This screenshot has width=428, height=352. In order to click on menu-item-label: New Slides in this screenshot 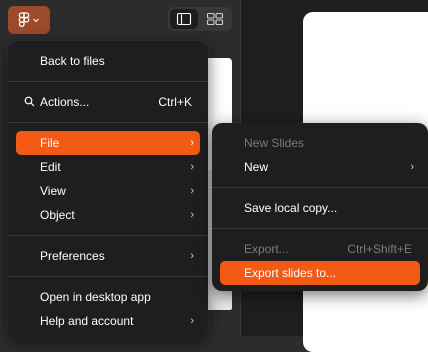, I will do `click(274, 143)`.